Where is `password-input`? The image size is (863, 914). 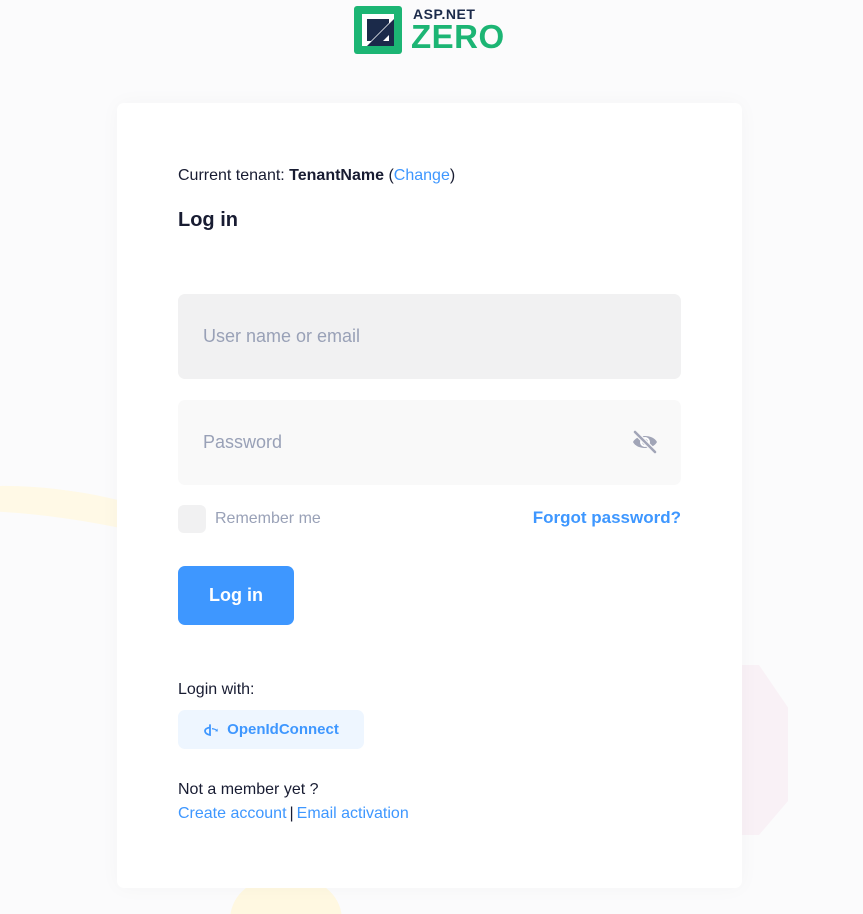 password-input is located at coordinates (429, 442).